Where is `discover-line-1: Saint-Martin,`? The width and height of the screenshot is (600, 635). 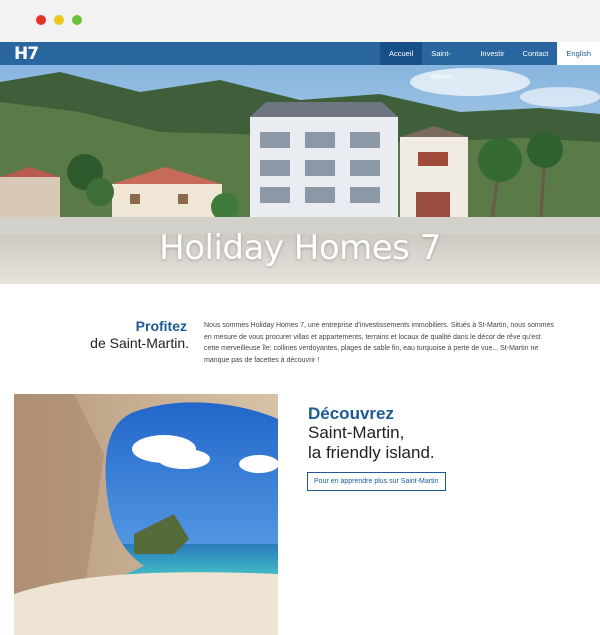 discover-line-1: Saint-Martin, is located at coordinates (356, 432).